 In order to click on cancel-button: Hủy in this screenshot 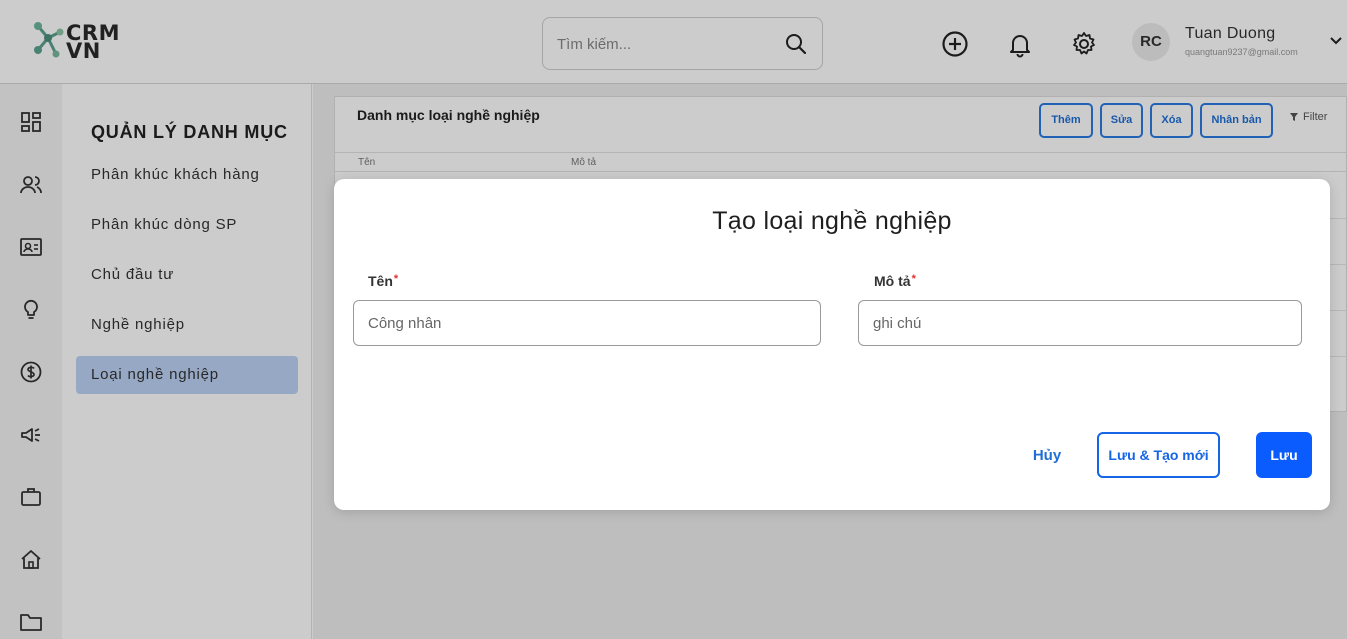, I will do `click(1047, 455)`.